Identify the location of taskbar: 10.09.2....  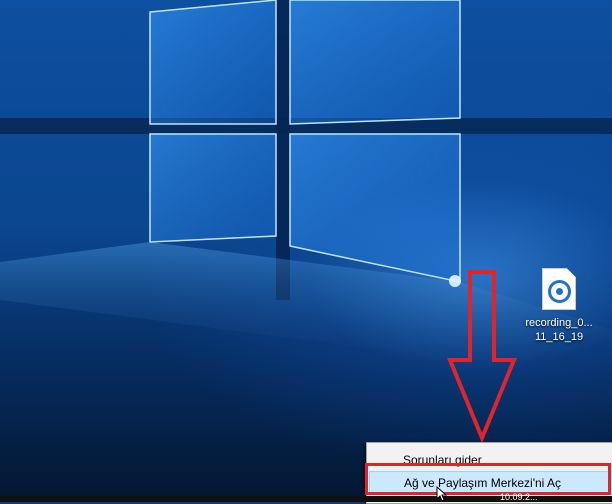
(306, 497).